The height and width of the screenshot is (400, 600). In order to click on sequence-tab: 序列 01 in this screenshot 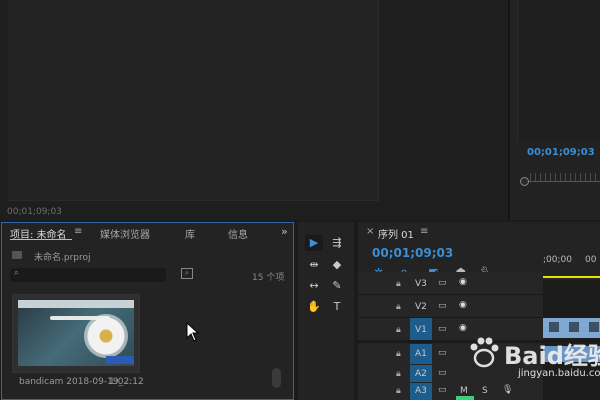, I will do `click(396, 233)`.